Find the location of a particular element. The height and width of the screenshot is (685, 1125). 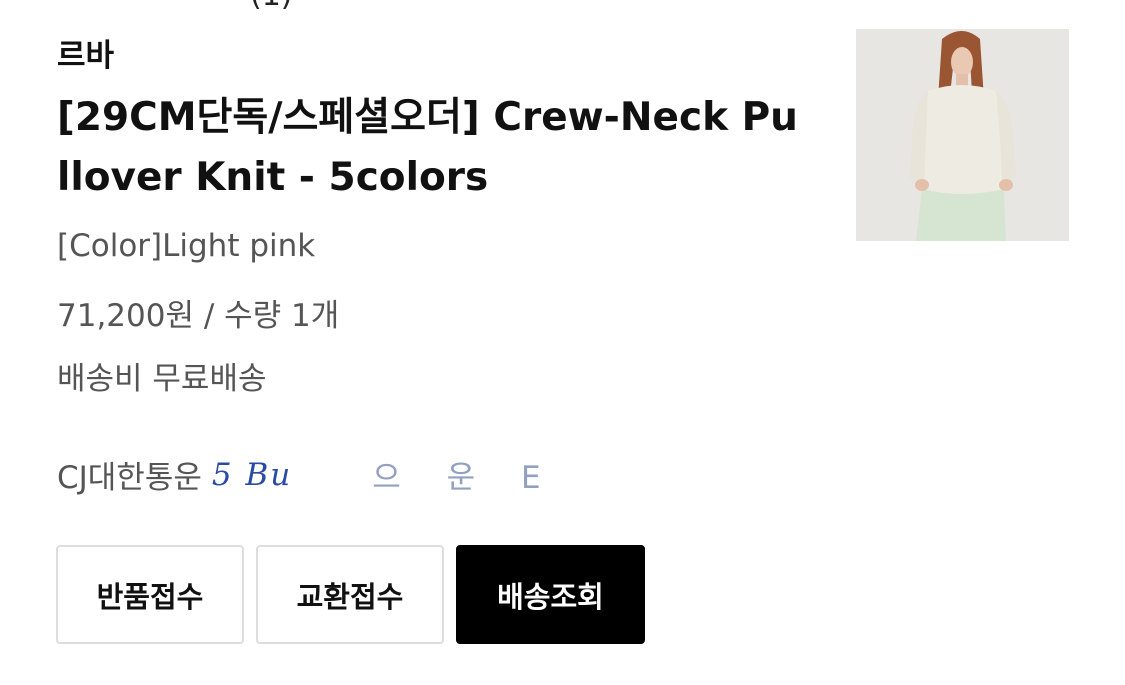

brand-name: 르바 is located at coordinates (85, 52).